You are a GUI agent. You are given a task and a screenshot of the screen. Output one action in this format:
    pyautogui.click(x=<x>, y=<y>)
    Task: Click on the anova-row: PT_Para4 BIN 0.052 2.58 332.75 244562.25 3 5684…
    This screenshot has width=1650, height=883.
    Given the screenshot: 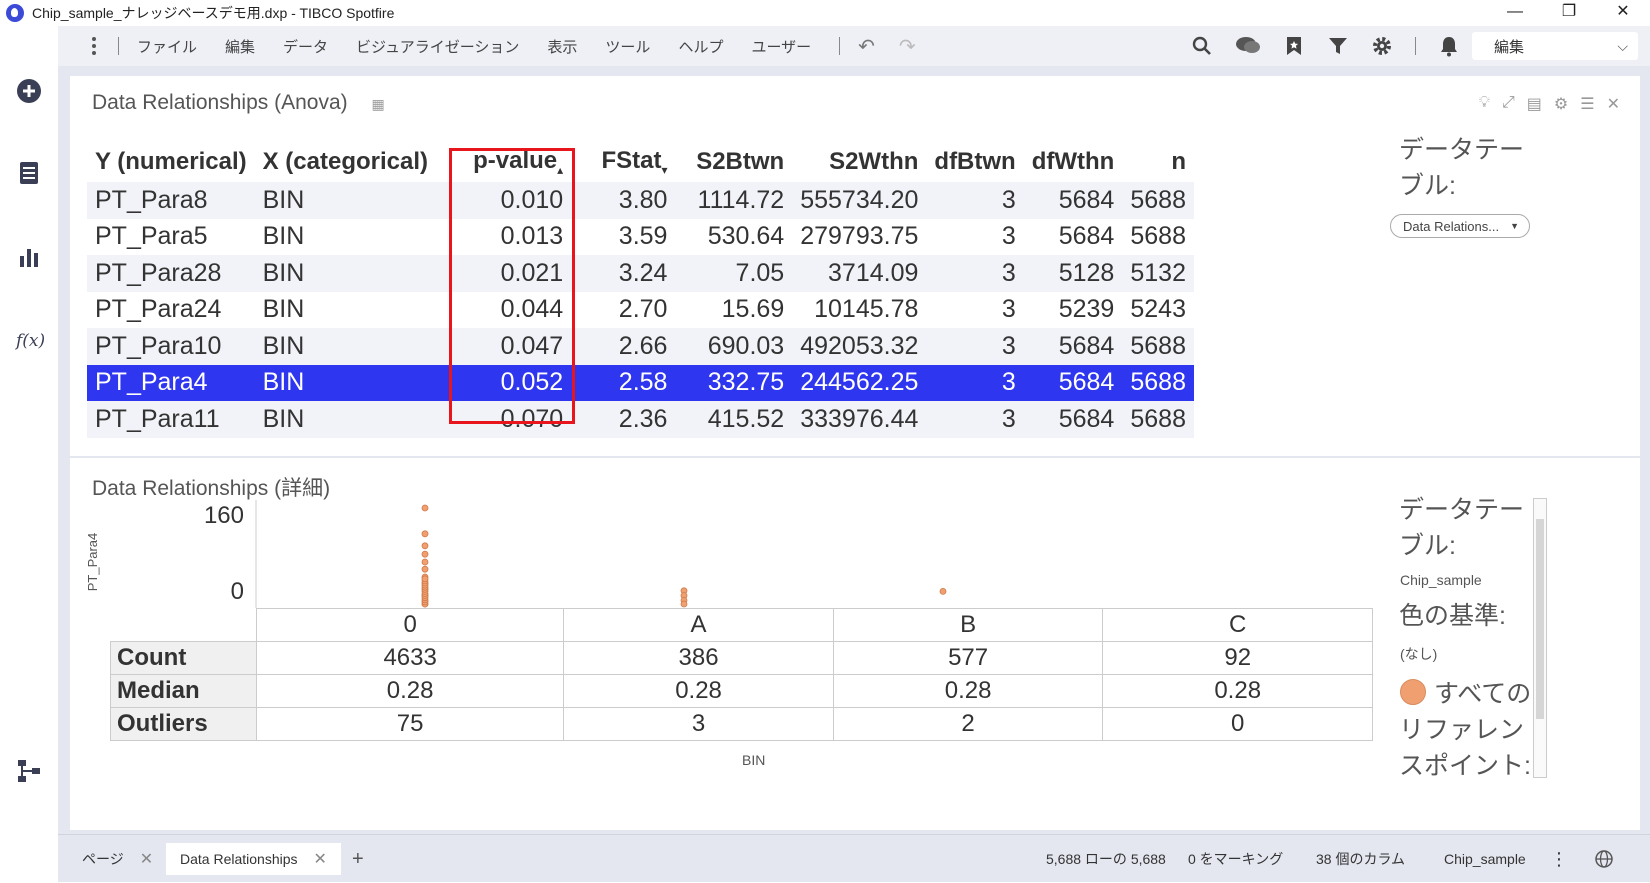 What is the action you would take?
    pyautogui.click(x=640, y=382)
    